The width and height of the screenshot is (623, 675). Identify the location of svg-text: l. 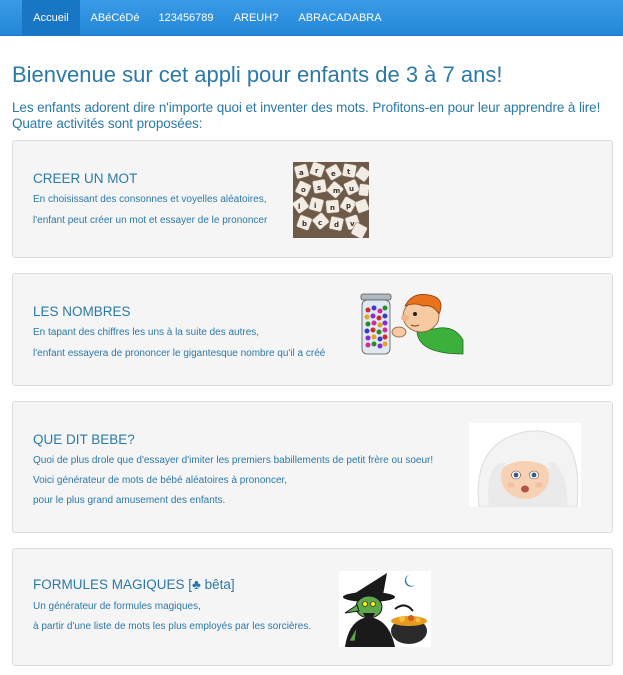
(299, 207).